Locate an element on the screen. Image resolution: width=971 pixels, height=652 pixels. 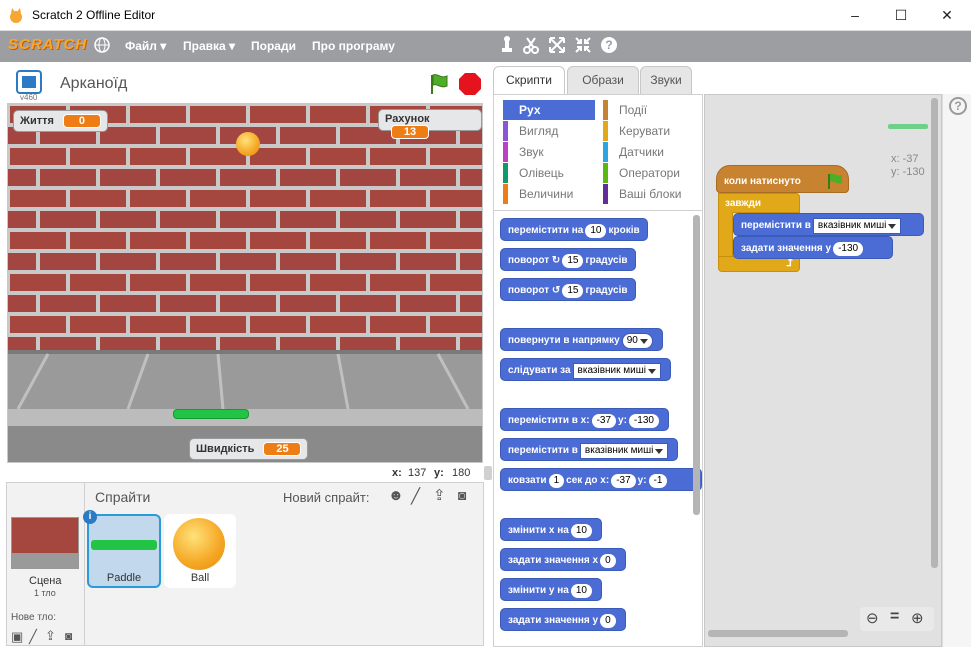
speed-monitor: Швидкість 25 is located at coordinates (249, 449).